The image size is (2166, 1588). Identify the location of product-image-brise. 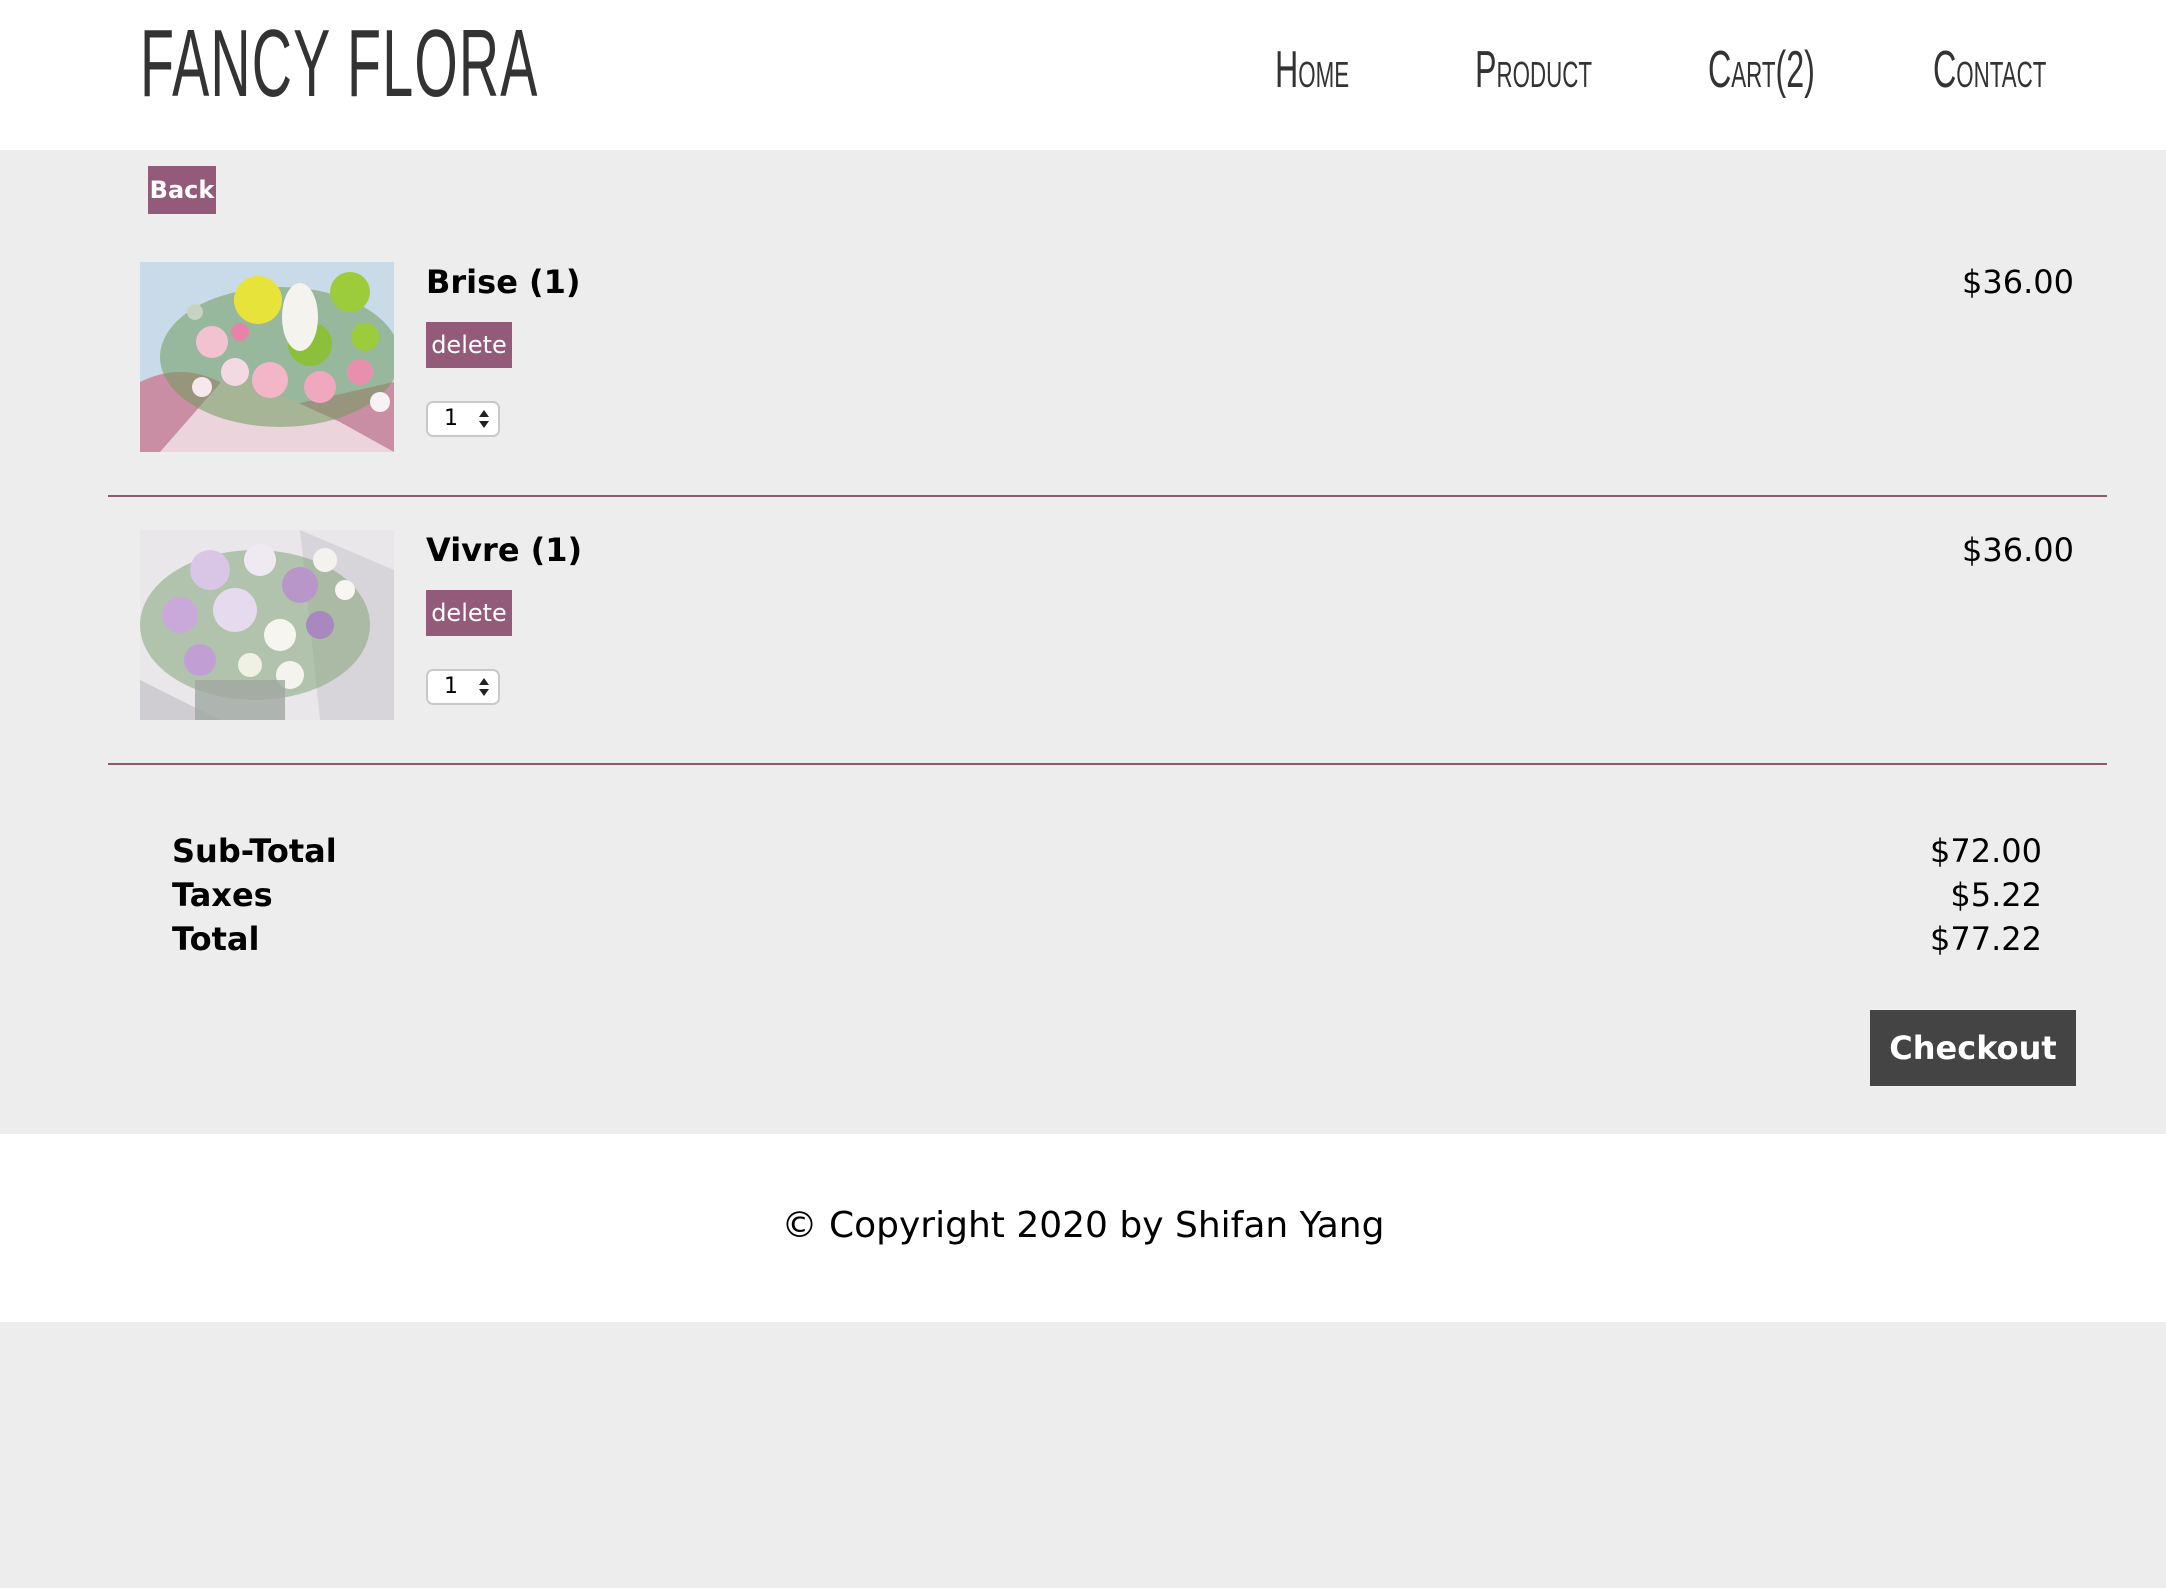
(267, 357).